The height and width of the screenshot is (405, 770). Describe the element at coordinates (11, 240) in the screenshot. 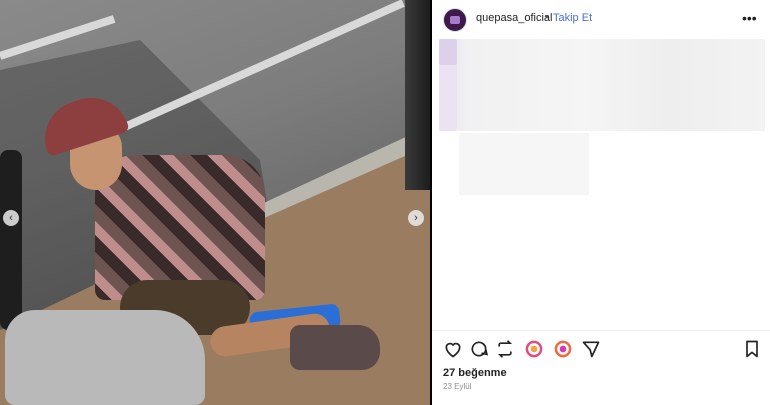

I see `black-bag` at that location.